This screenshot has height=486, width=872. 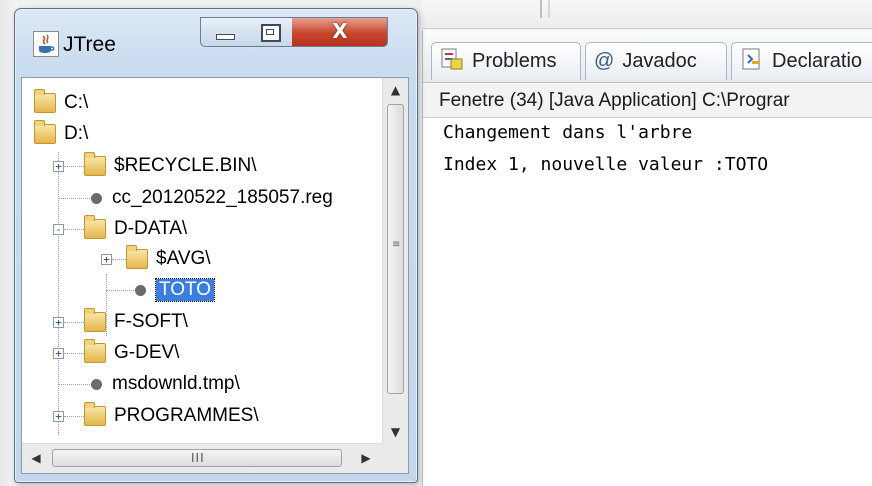 What do you see at coordinates (752, 62) in the screenshot?
I see `declaration-icon` at bounding box center [752, 62].